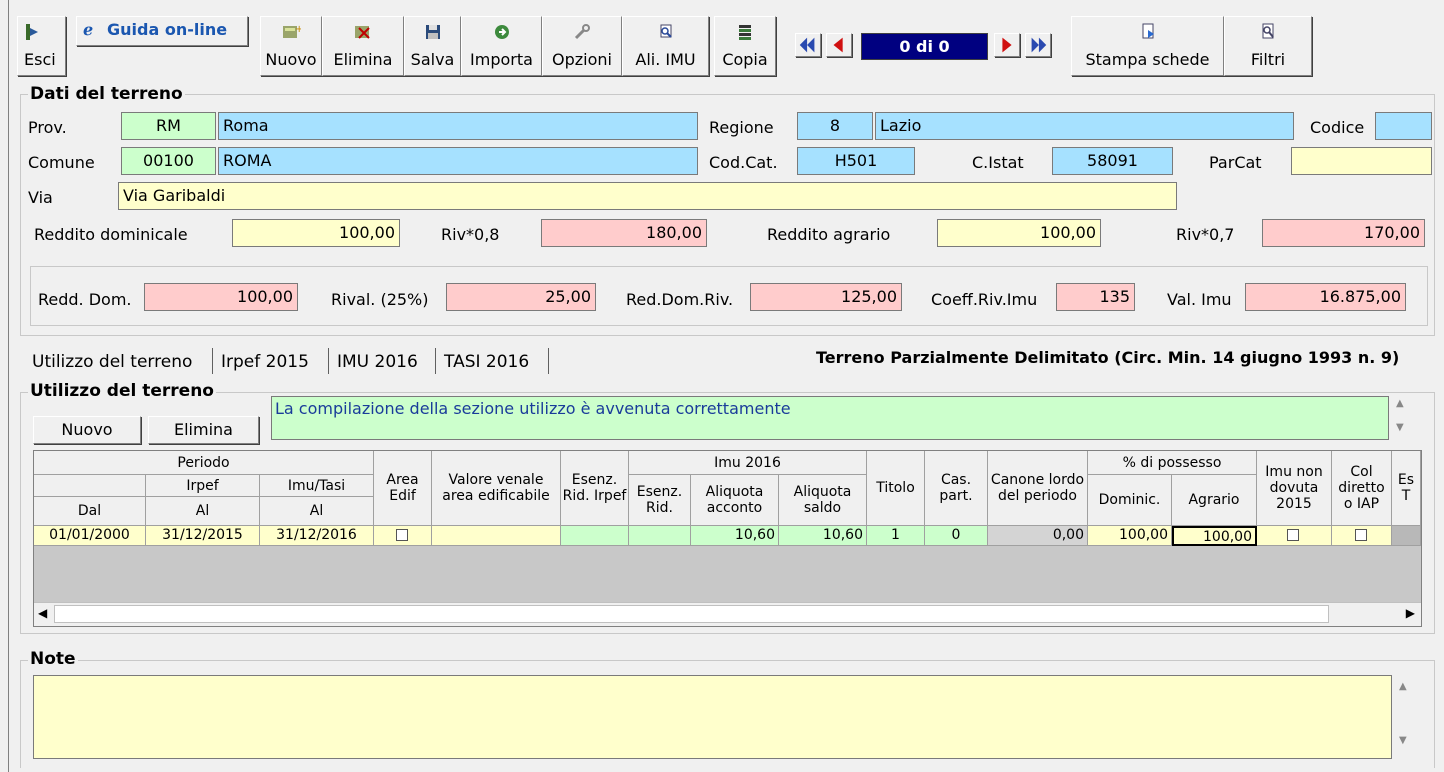 The height and width of the screenshot is (772, 1444). Describe the element at coordinates (458, 161) in the screenshot. I see `comune-name-field: ROMA` at that location.